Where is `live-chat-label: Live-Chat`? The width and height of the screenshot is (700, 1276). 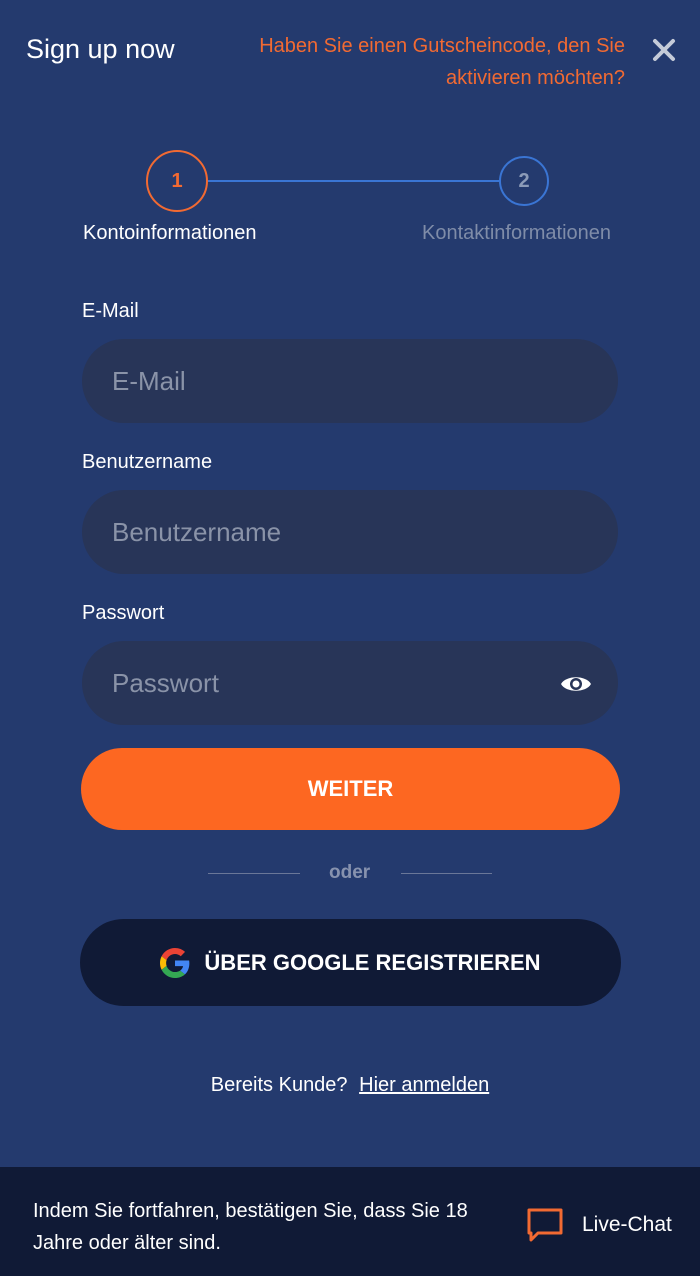
live-chat-label: Live-Chat is located at coordinates (627, 1224).